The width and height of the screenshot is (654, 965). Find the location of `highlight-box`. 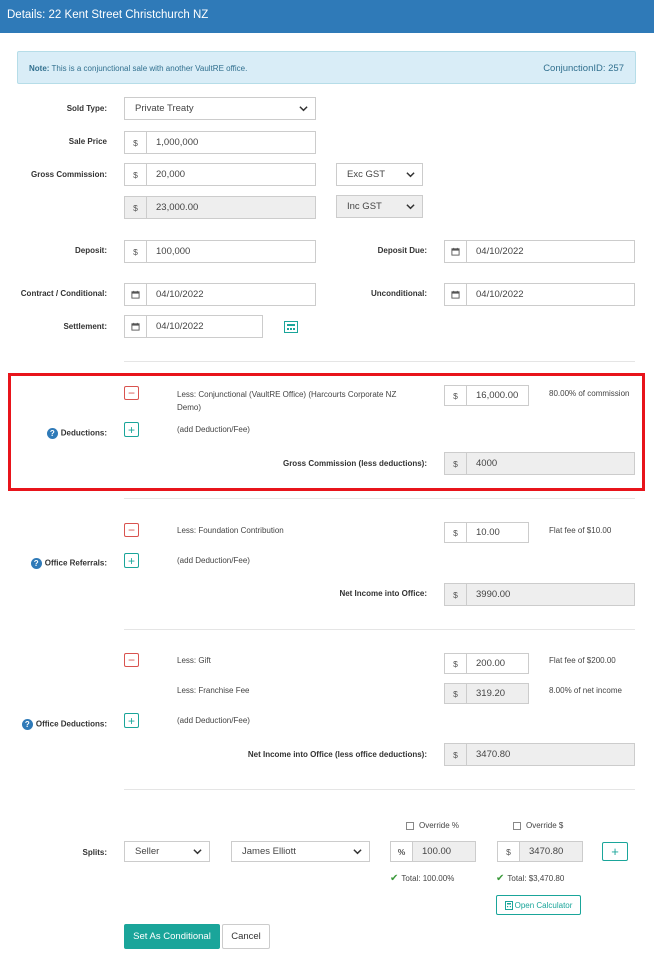

highlight-box is located at coordinates (326, 432).